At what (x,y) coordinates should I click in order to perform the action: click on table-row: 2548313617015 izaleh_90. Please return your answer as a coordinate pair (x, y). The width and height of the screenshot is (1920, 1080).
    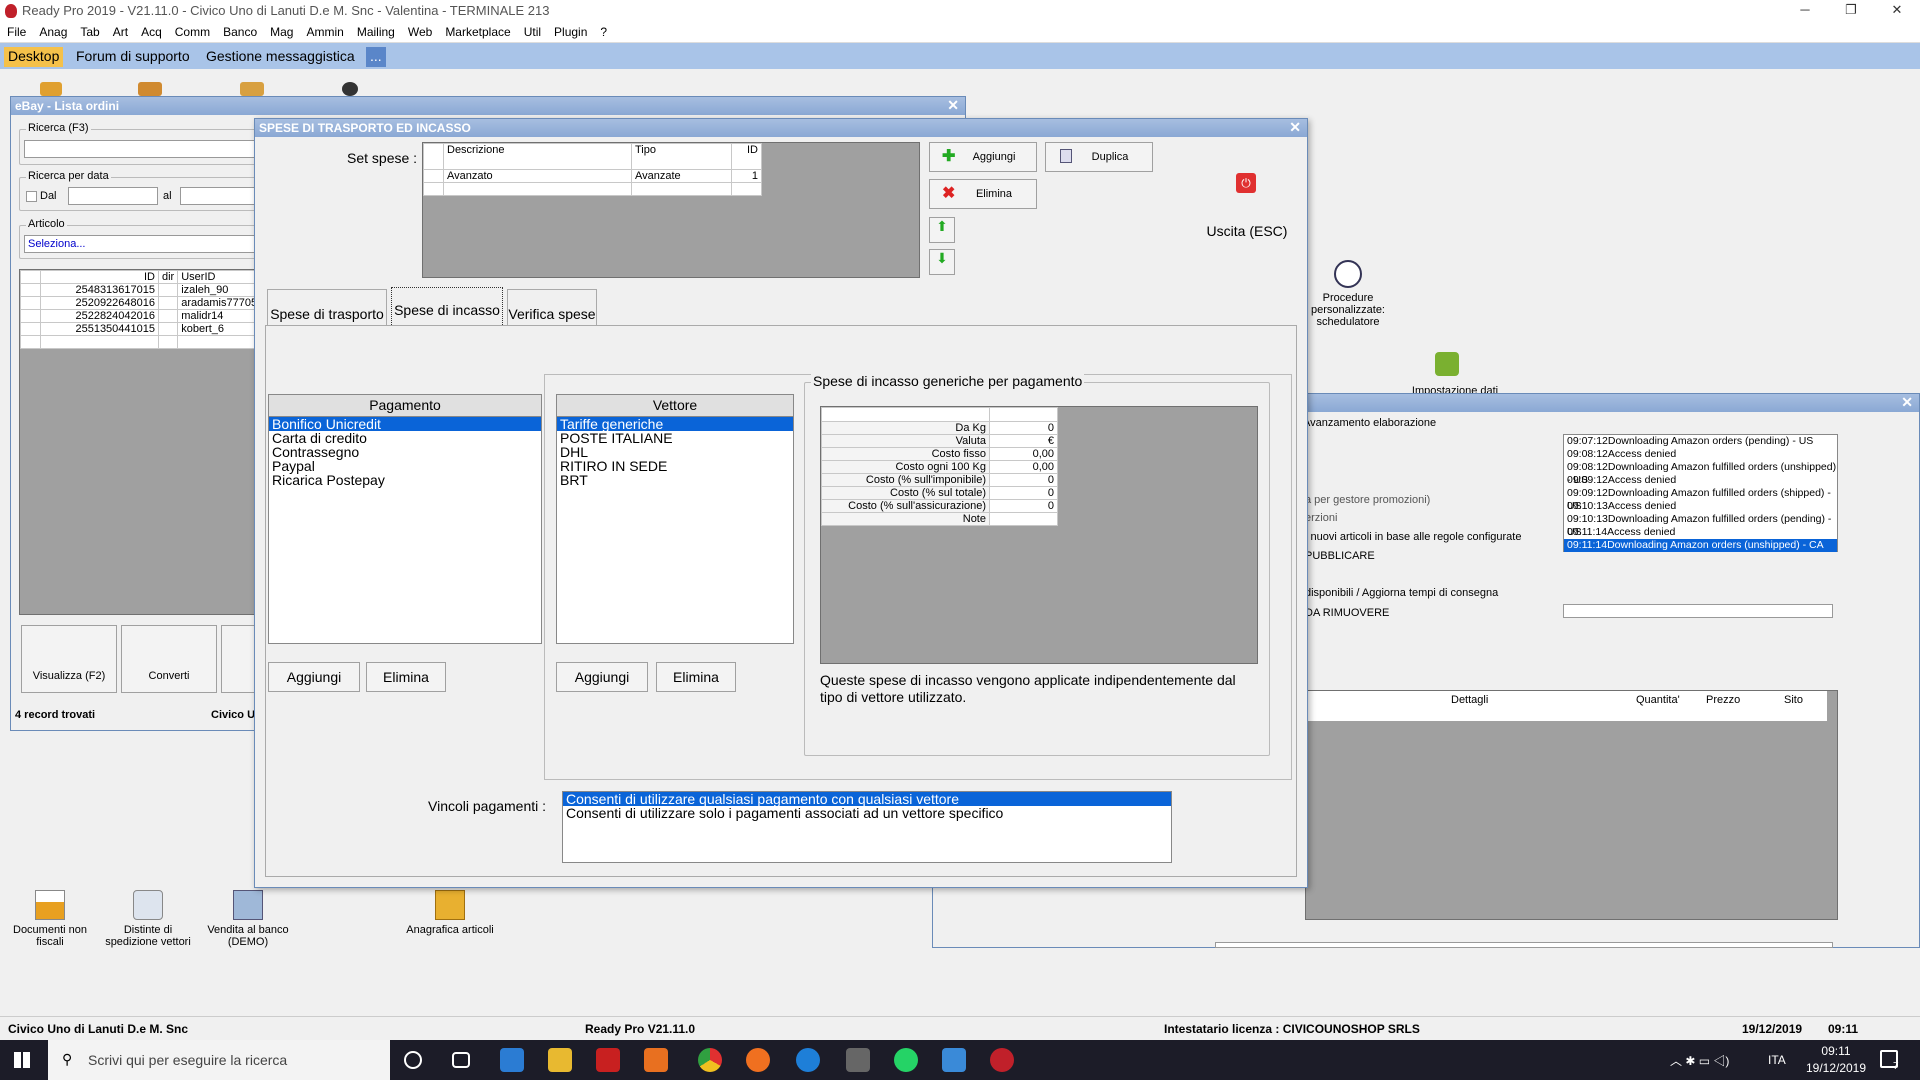
    Looking at the image, I should click on (153, 290).